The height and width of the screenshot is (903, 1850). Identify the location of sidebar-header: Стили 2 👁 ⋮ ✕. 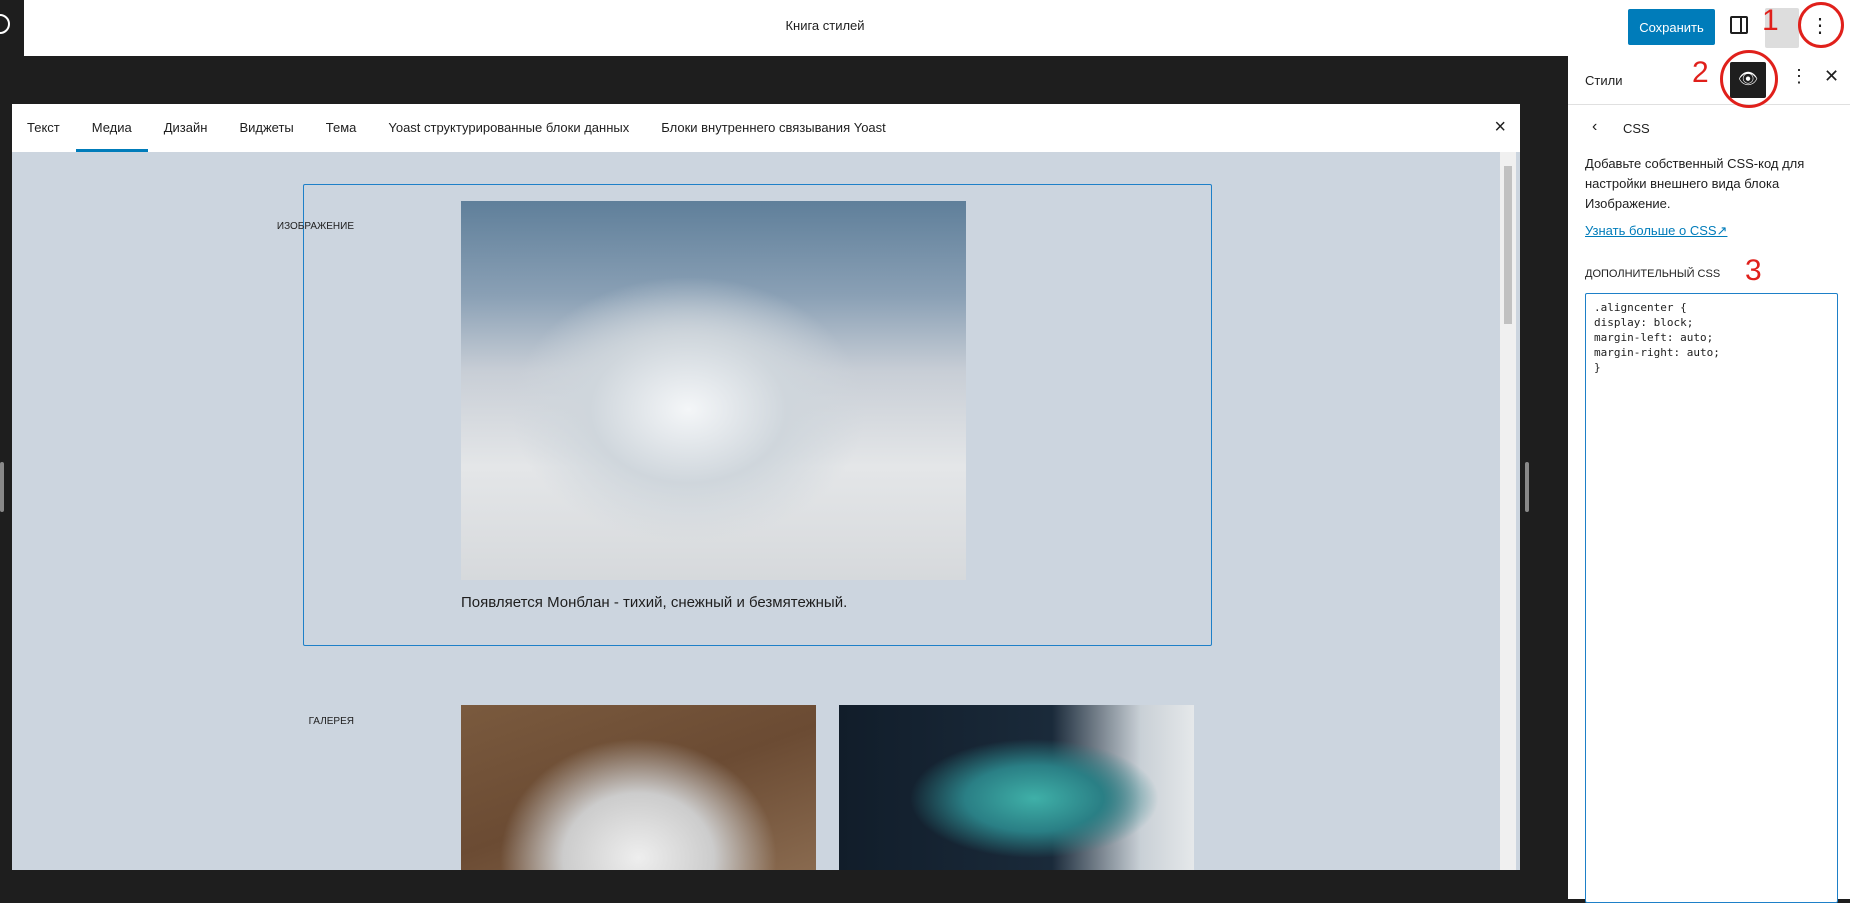
(1709, 79).